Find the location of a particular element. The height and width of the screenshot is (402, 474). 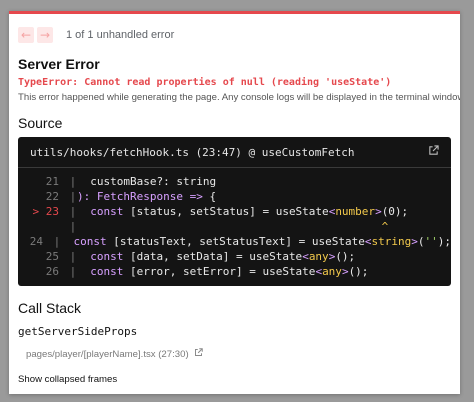

line-number: 24 is located at coordinates (36, 241).